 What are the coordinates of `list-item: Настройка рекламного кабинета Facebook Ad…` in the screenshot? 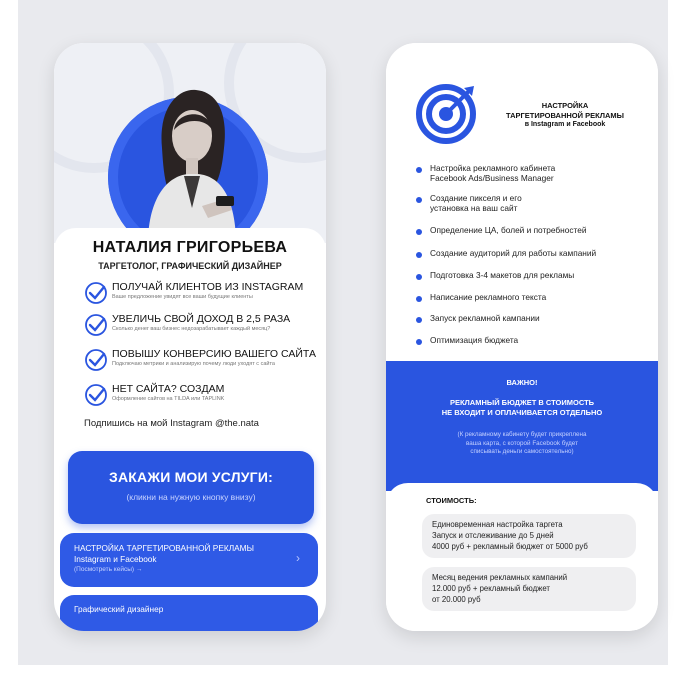 It's located at (531, 174).